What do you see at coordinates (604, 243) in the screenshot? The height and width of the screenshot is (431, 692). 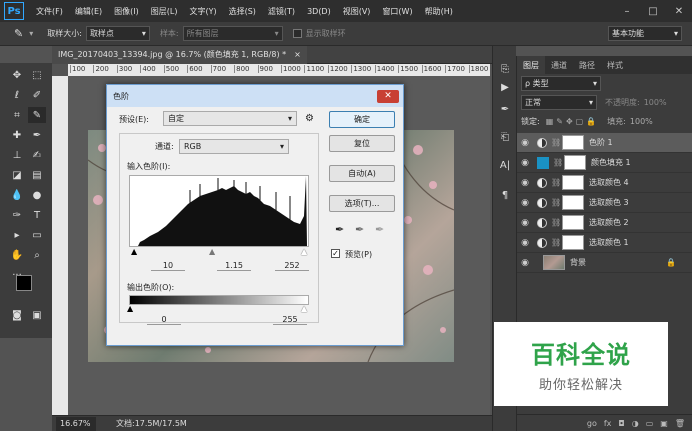 I see `layer-row: ◉ ⛓ 选取颜色 1` at bounding box center [604, 243].